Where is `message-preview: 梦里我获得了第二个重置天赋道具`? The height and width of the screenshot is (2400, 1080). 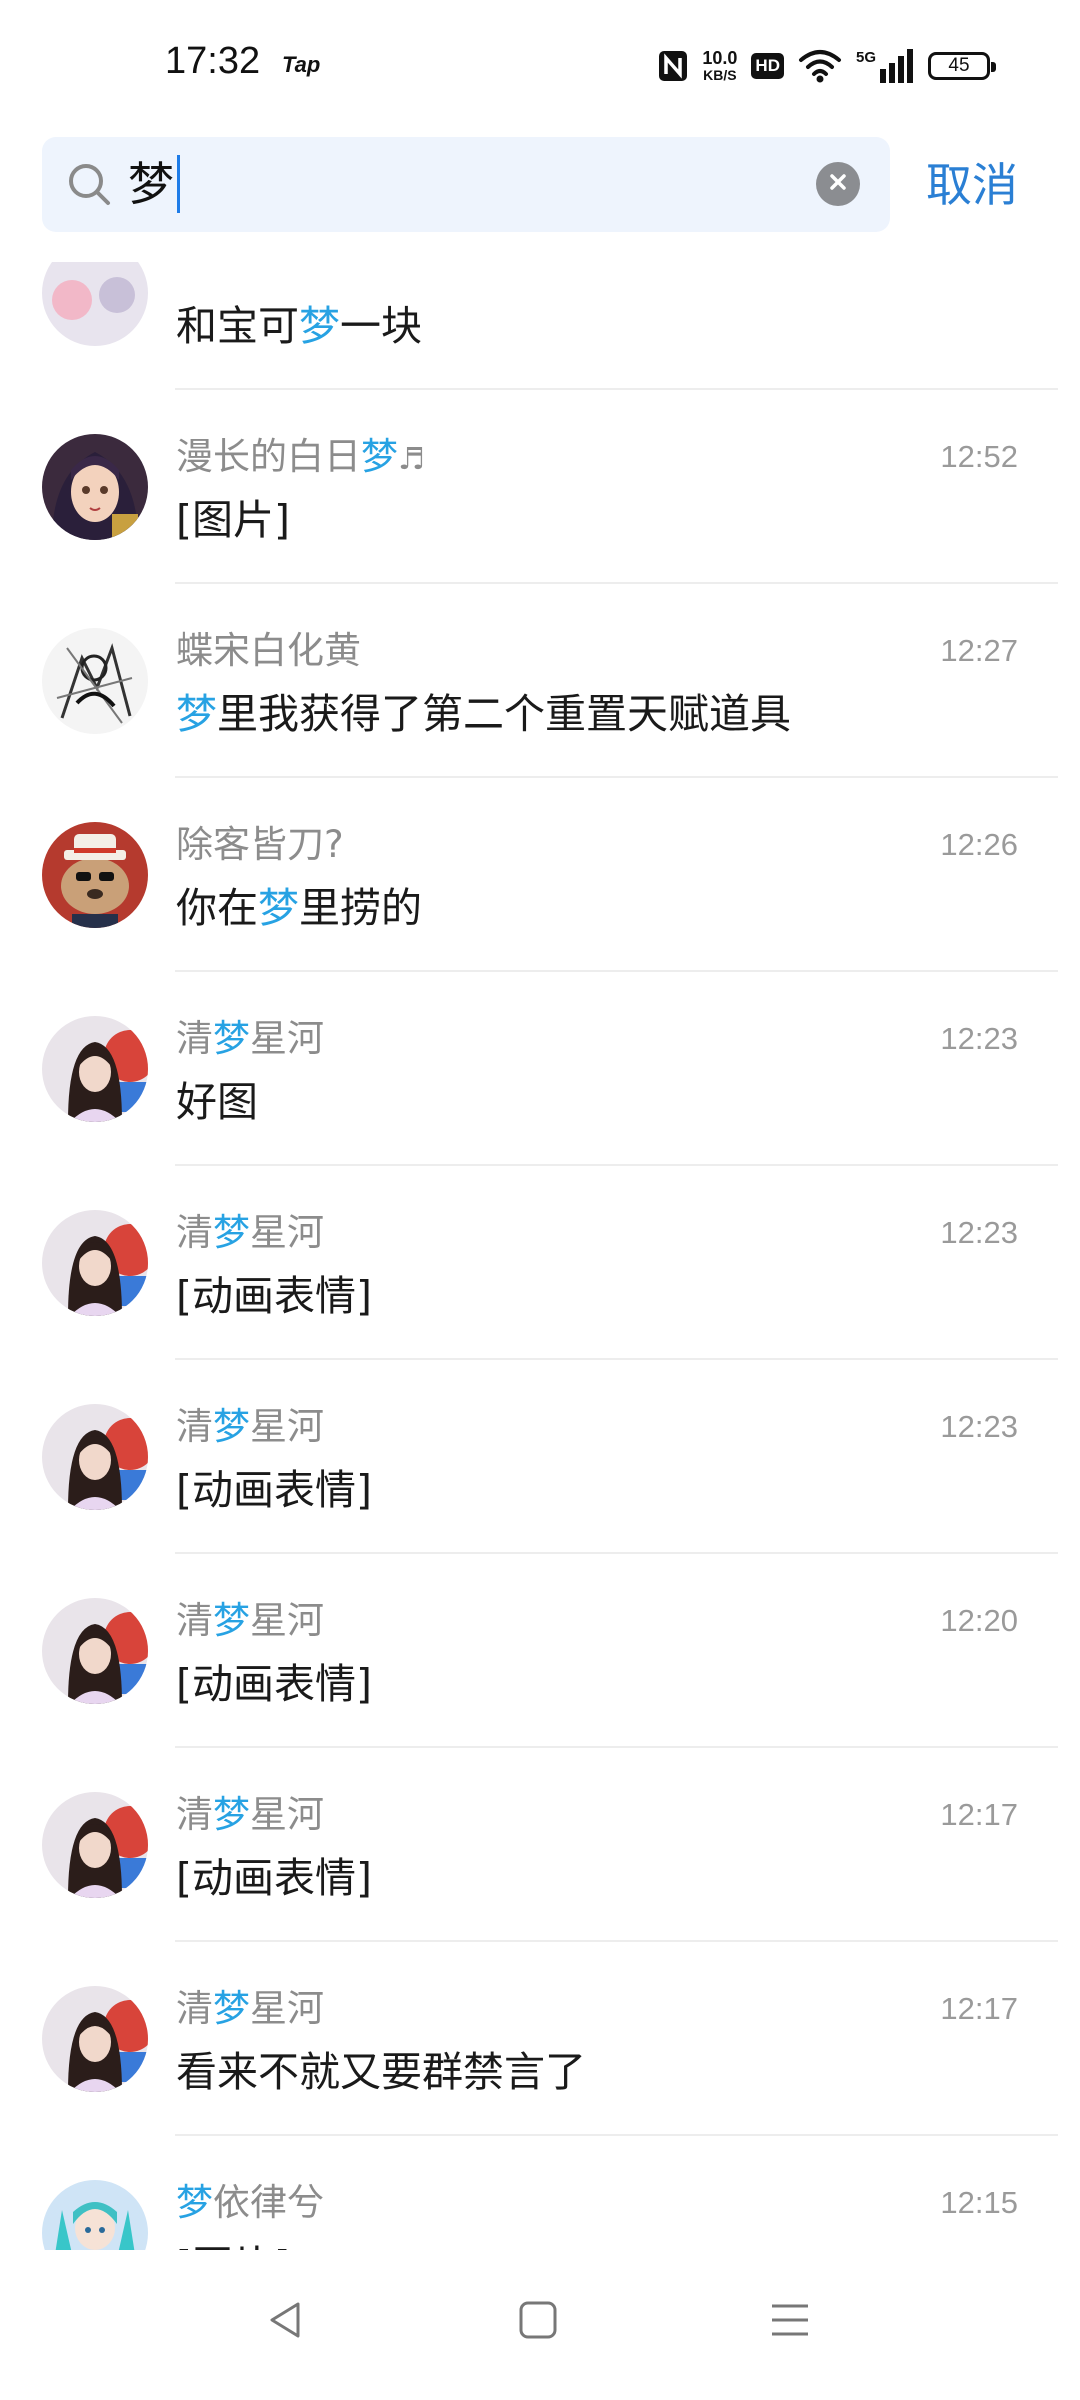
message-preview: 梦里我获得了第二个重置天赋道具 is located at coordinates (483, 714).